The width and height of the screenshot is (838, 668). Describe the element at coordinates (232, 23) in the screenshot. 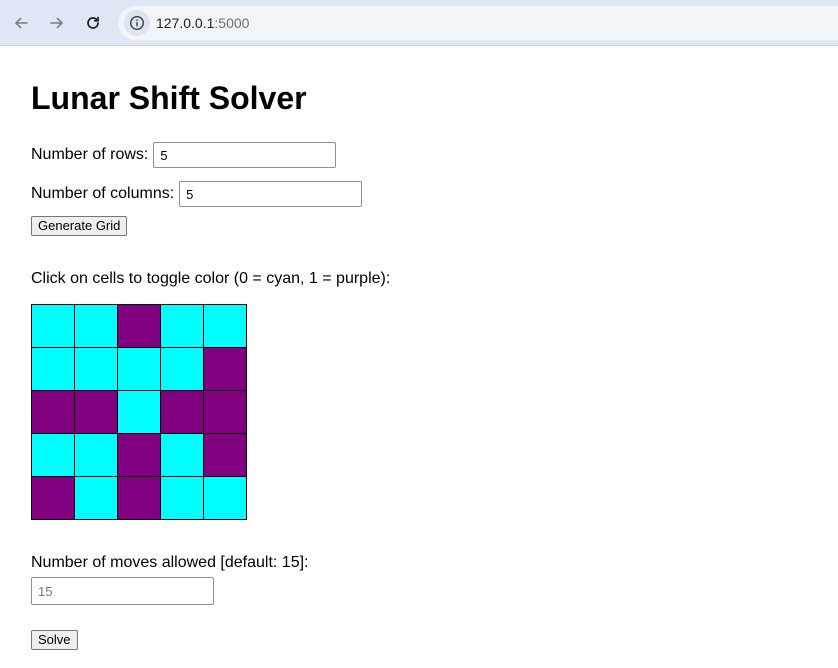

I see `url-port: :5000` at that location.